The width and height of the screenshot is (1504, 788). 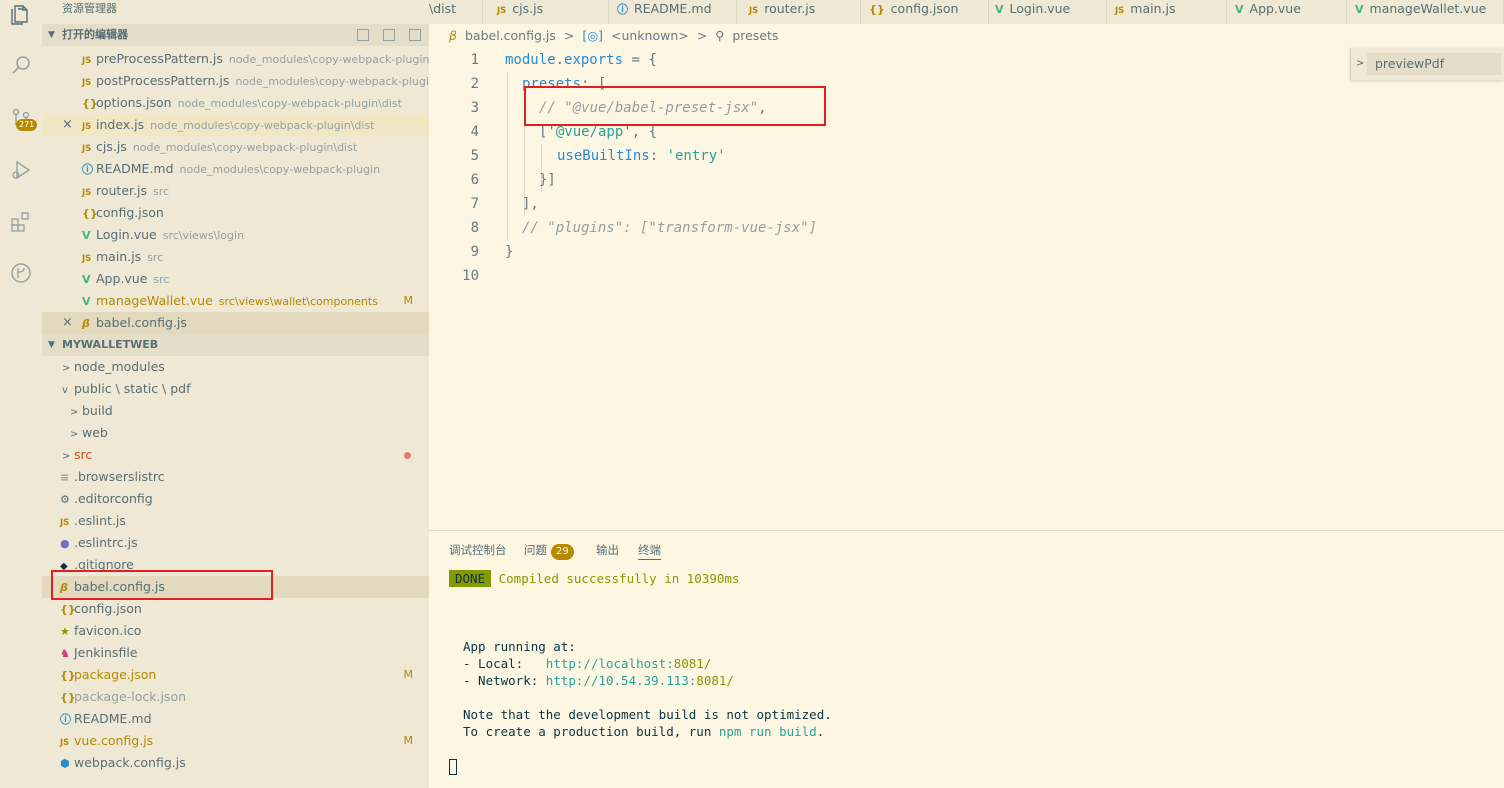 I want to click on run-debug-icon, so click(x=21, y=170).